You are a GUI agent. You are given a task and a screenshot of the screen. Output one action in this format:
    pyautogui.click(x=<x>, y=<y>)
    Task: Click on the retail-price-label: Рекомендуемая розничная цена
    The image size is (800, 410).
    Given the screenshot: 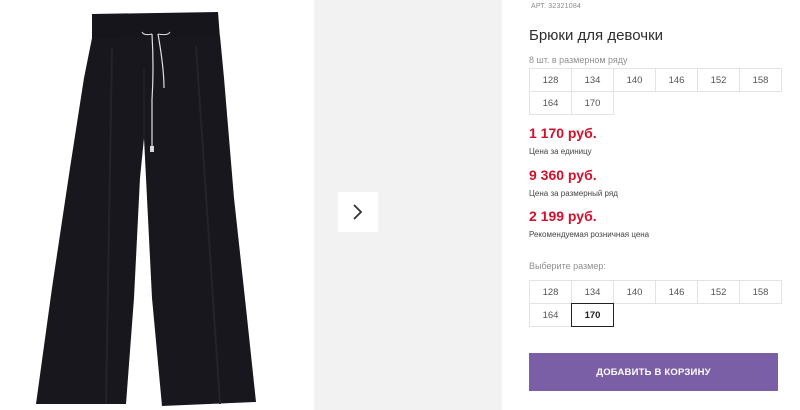 What is the action you would take?
    pyautogui.click(x=589, y=234)
    